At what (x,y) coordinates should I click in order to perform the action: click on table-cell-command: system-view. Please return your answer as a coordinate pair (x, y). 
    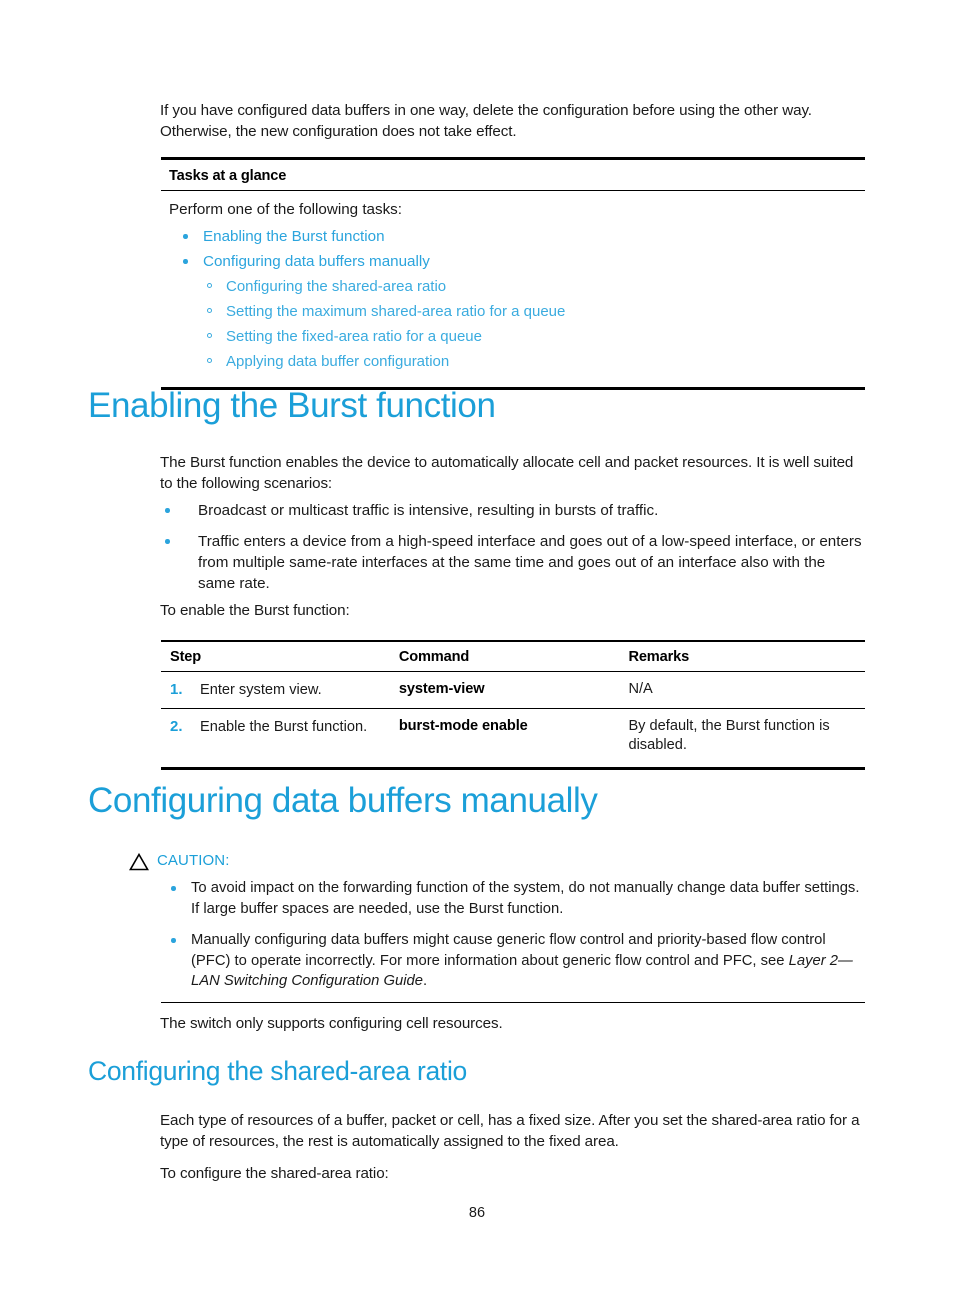
    Looking at the image, I should click on (513, 690).